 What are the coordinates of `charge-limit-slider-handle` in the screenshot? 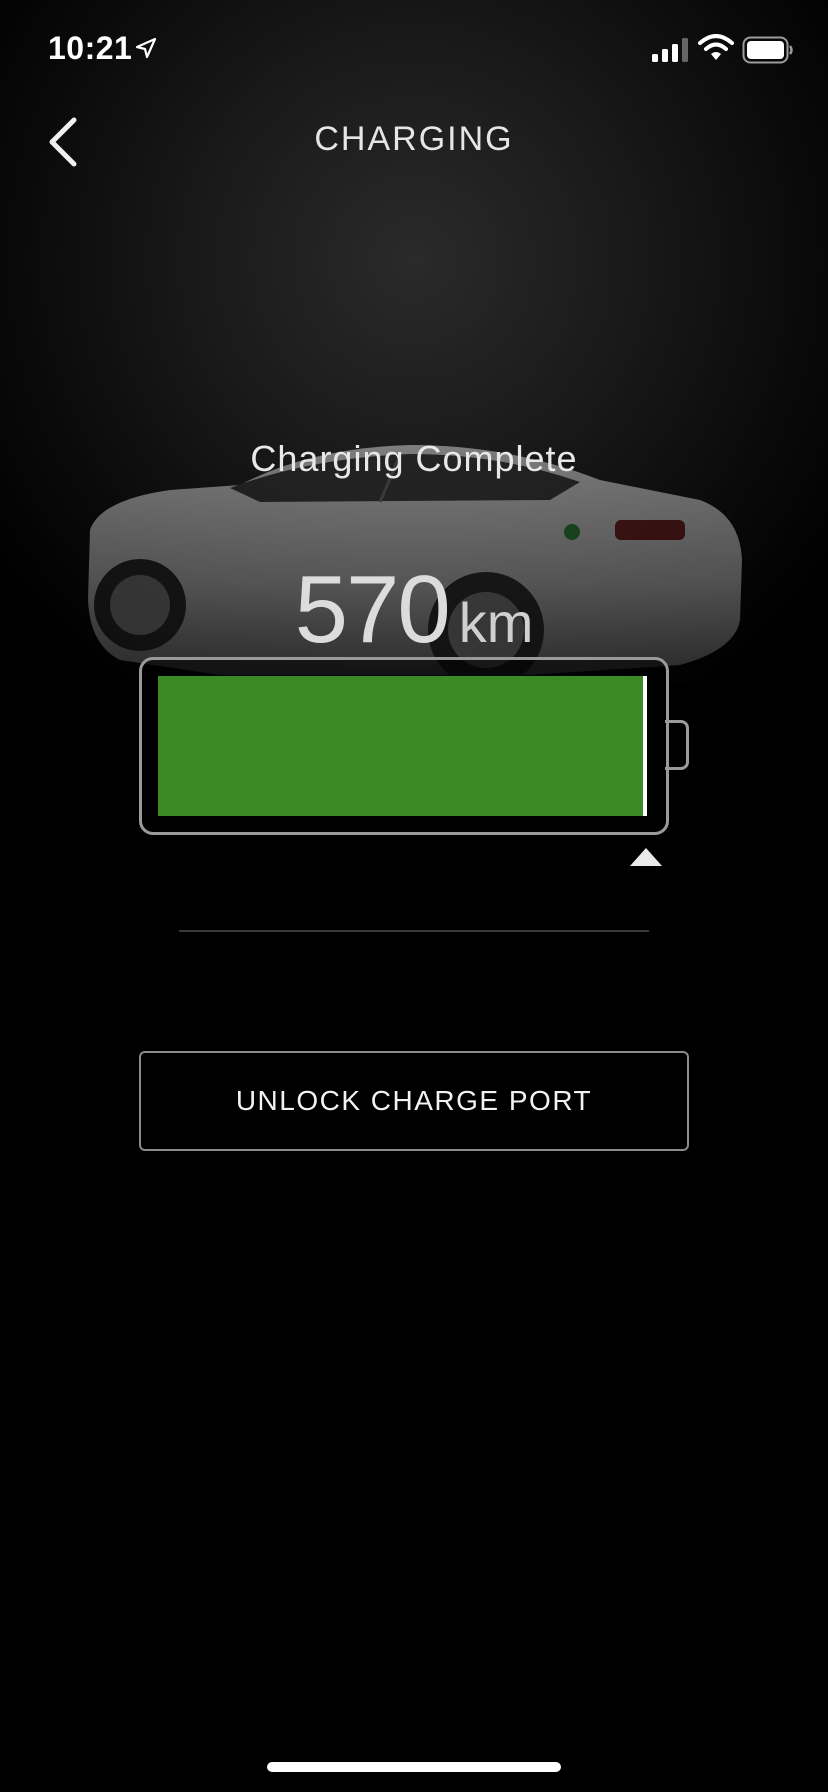 It's located at (646, 857).